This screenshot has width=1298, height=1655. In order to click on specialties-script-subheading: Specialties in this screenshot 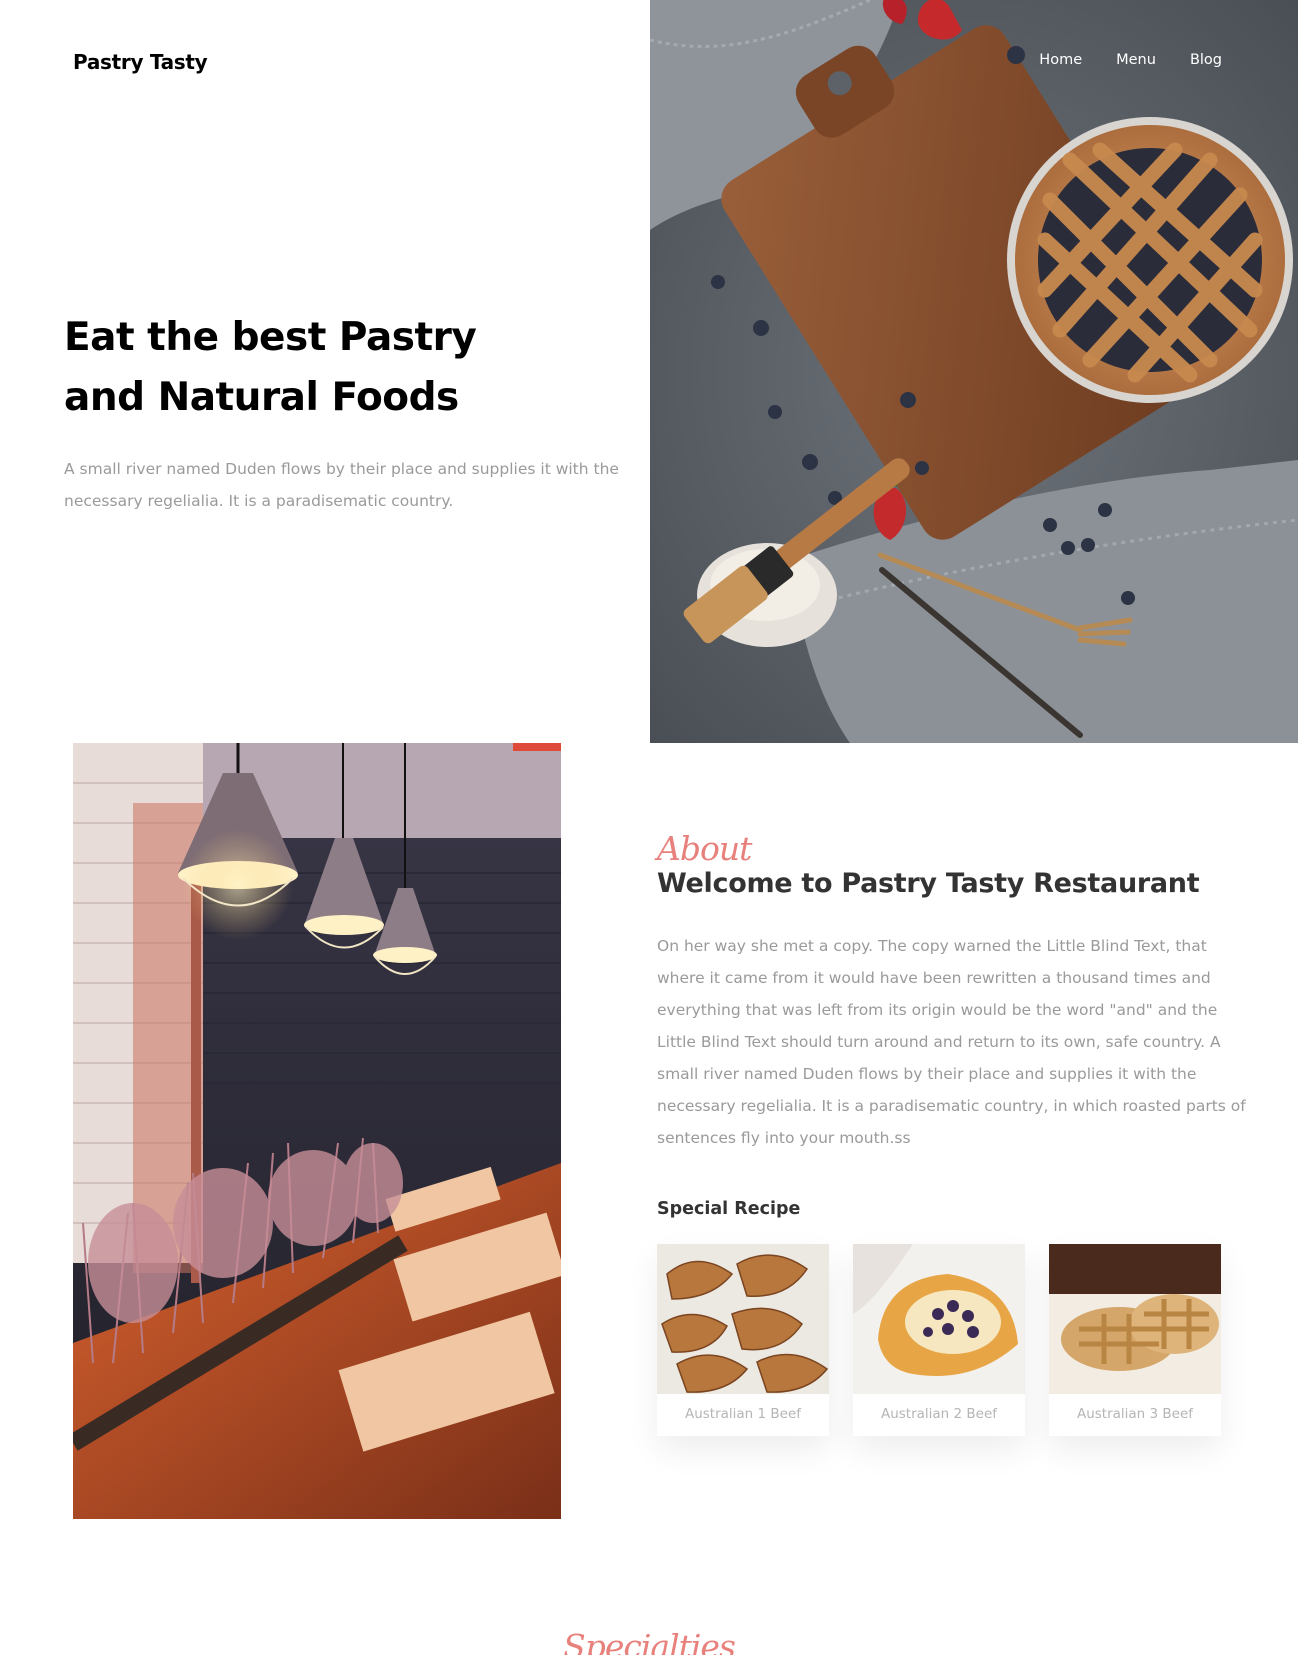, I will do `click(649, 1641)`.